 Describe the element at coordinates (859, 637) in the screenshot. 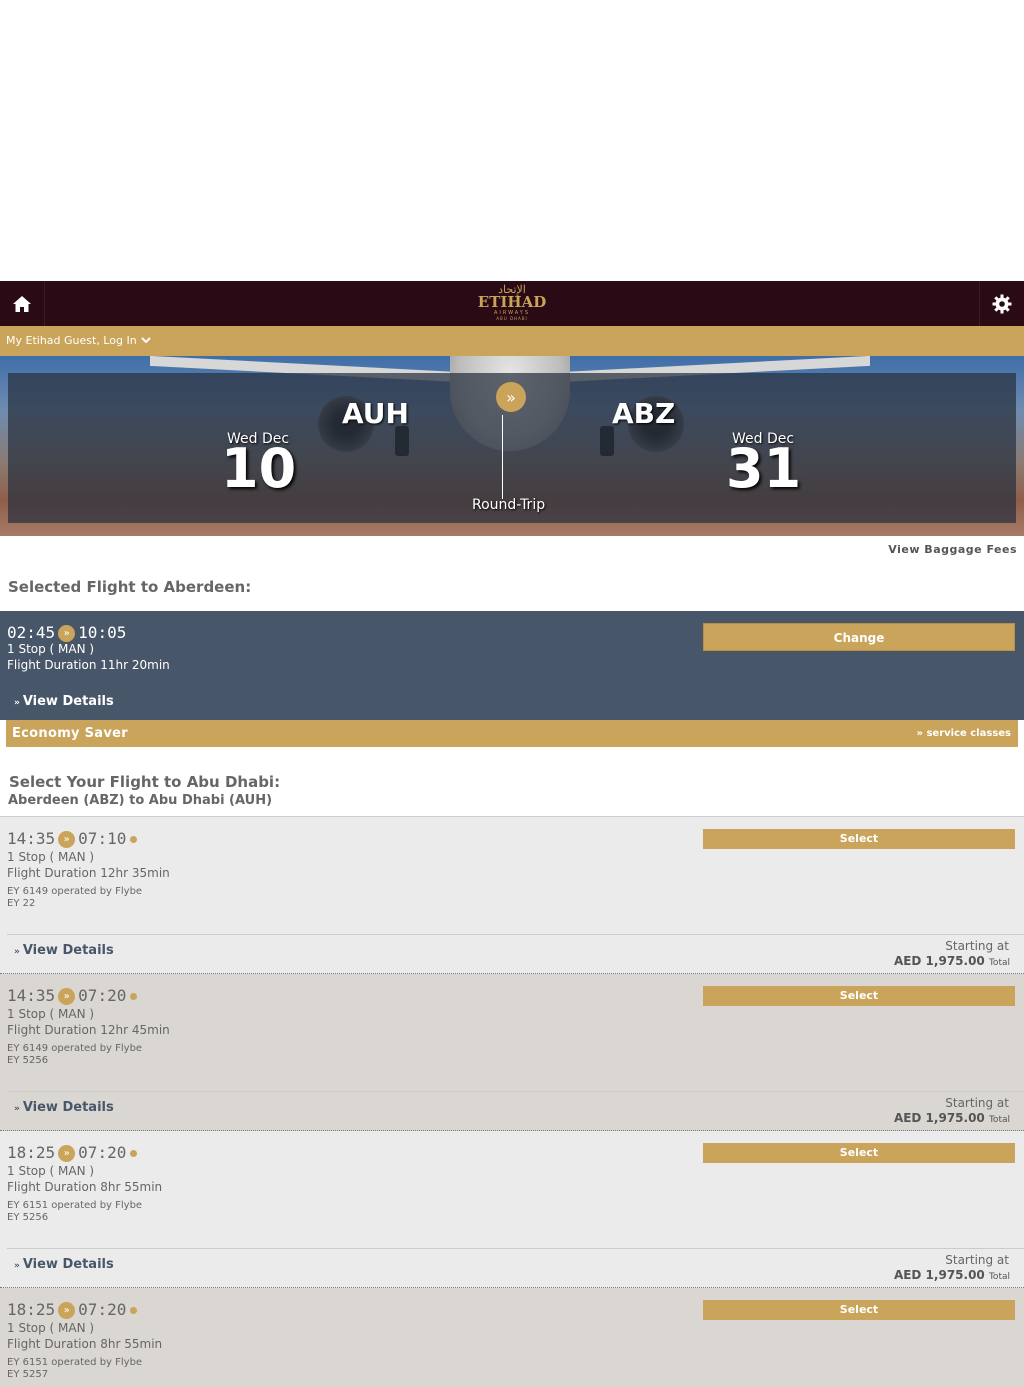

I see `change-button: Change` at that location.